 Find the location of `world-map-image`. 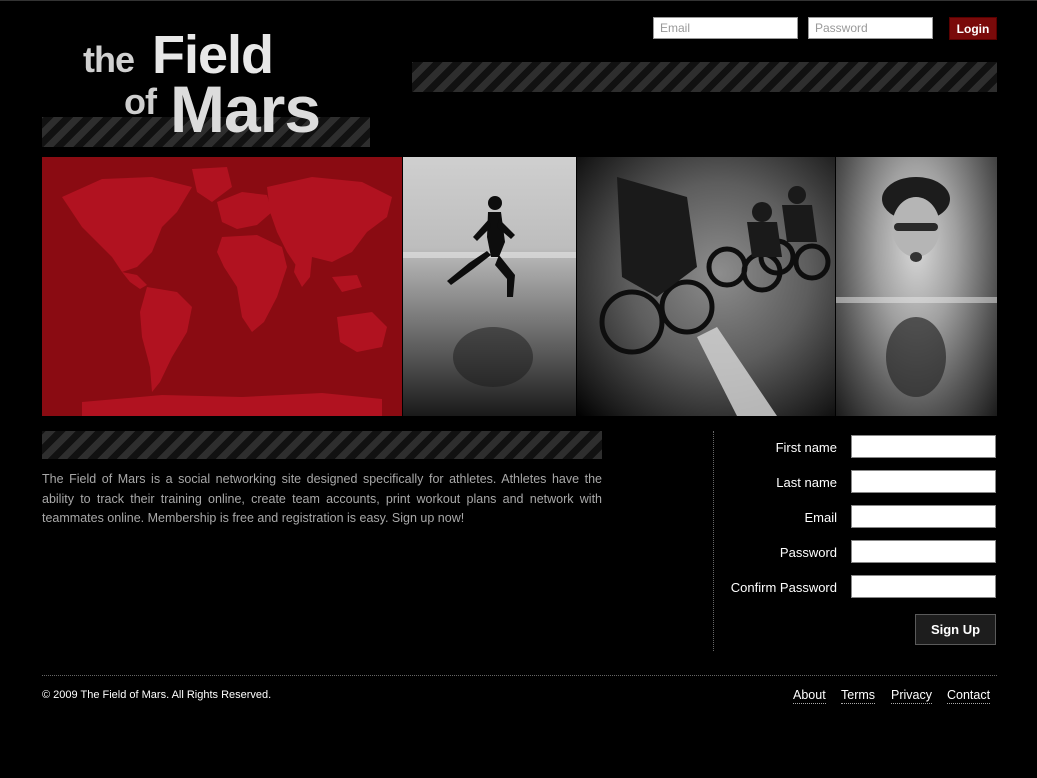

world-map-image is located at coordinates (222, 286).